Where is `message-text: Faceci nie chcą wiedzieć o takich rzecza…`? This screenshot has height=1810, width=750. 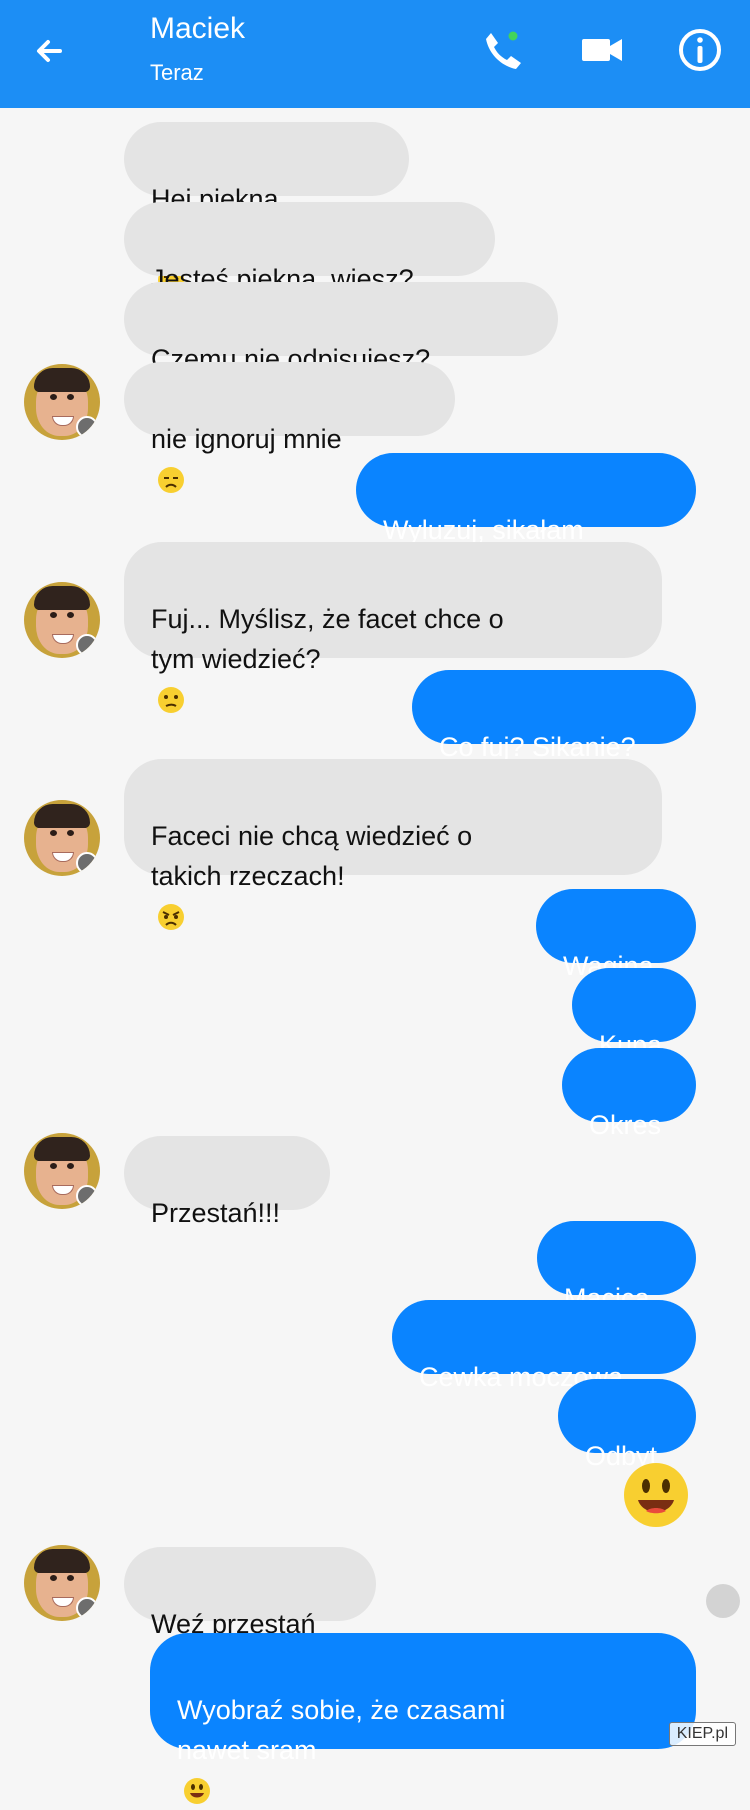 message-text: Faceci nie chcą wiedzieć o takich rzecza… is located at coordinates (312, 856).